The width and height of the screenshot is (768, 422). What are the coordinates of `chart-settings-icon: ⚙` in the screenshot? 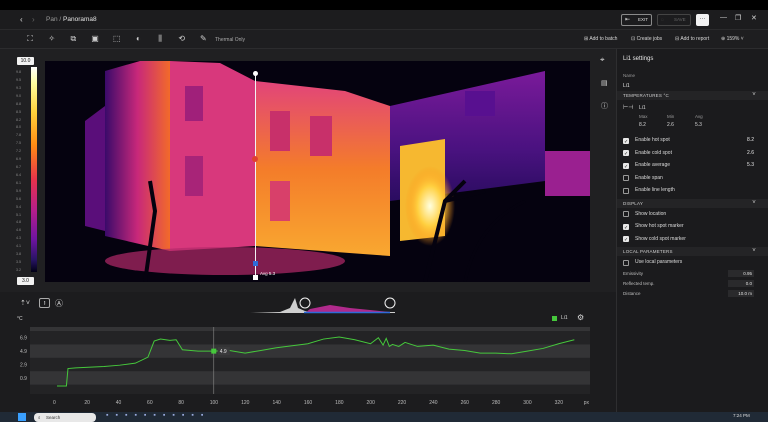 It's located at (580, 317).